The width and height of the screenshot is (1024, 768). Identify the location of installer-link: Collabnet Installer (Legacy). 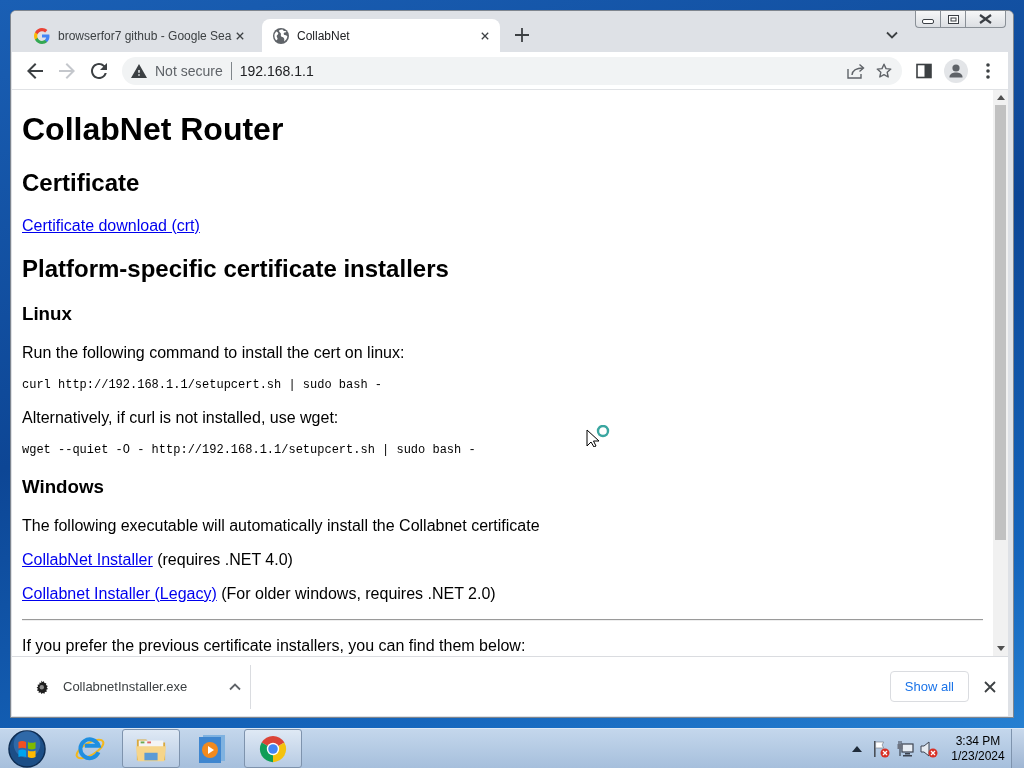
(119, 593).